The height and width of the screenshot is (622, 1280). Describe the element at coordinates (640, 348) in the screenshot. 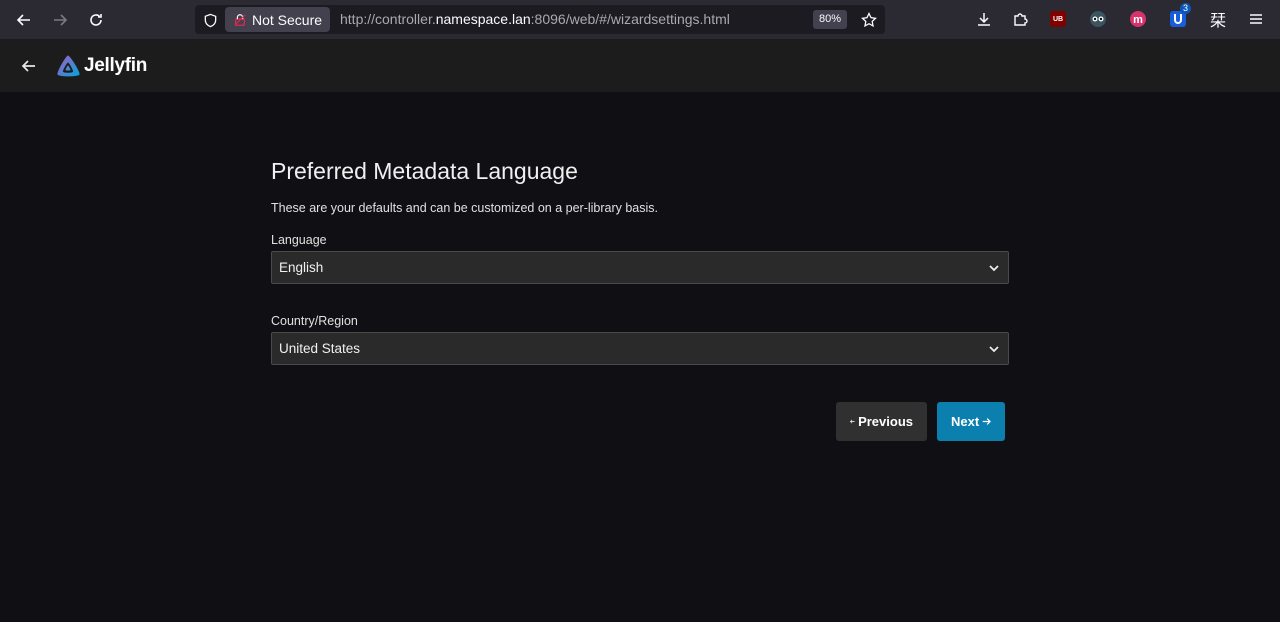

I see `country-select: United States` at that location.